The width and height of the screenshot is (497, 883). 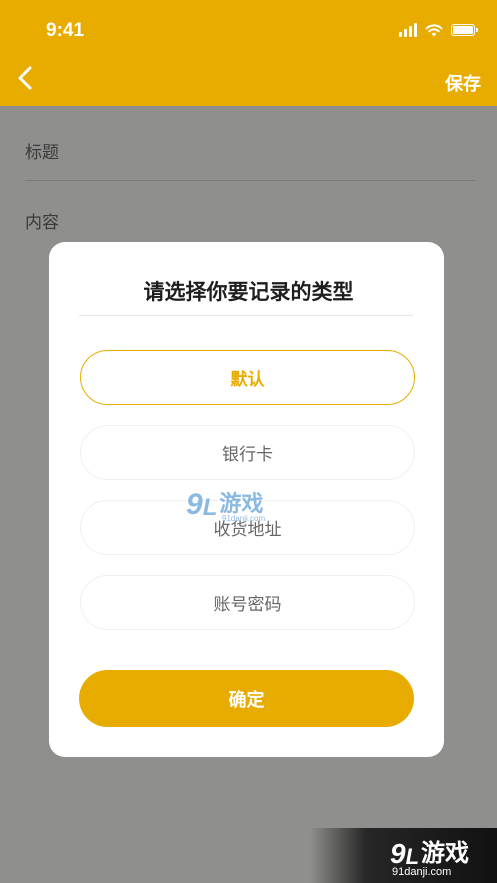 What do you see at coordinates (250, 220) in the screenshot?
I see `content-field: 内容` at bounding box center [250, 220].